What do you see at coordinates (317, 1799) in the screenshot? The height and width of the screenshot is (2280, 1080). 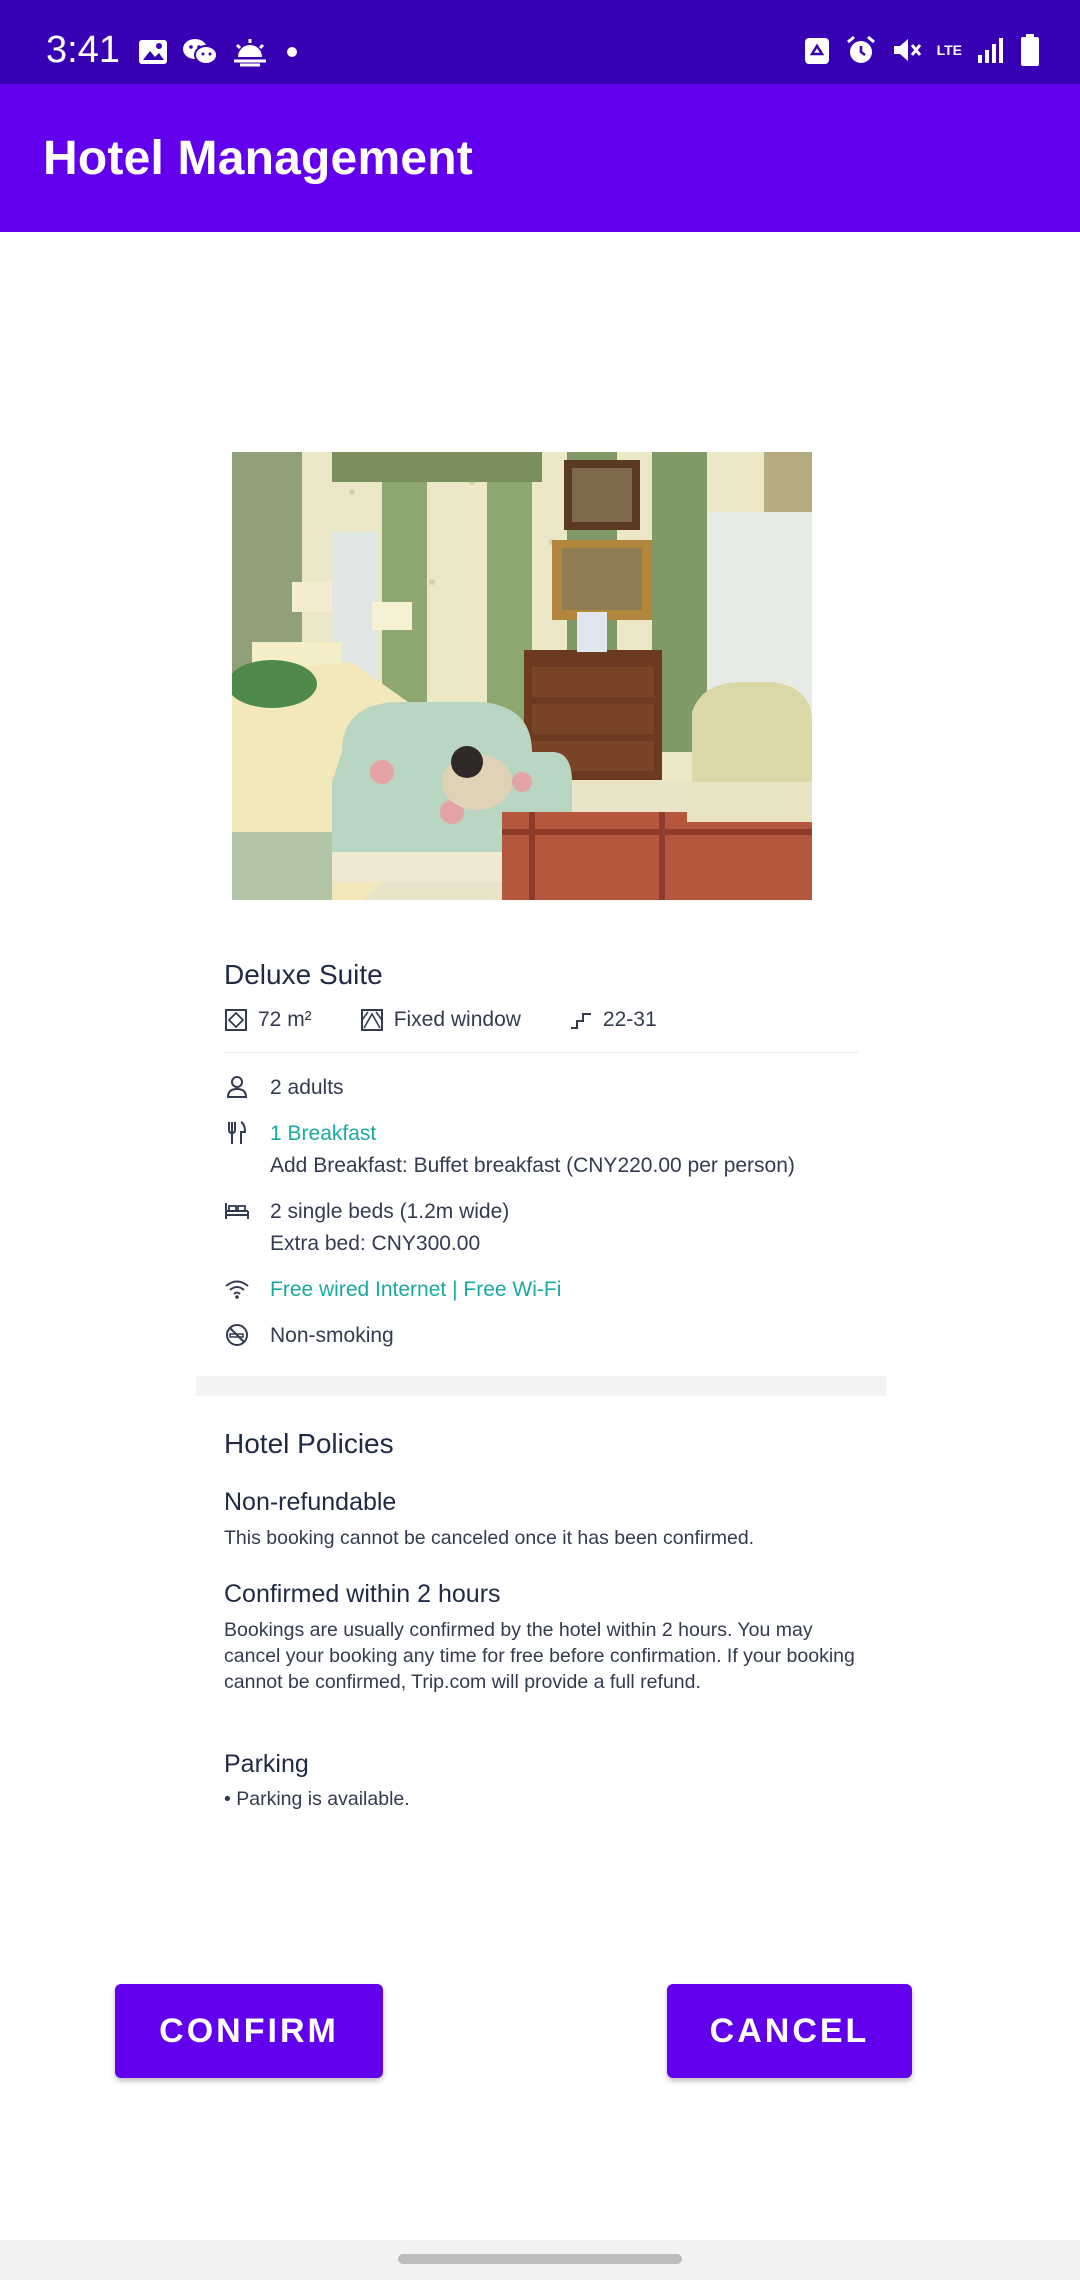 I see `policy-body: • Parking is available.` at bounding box center [317, 1799].